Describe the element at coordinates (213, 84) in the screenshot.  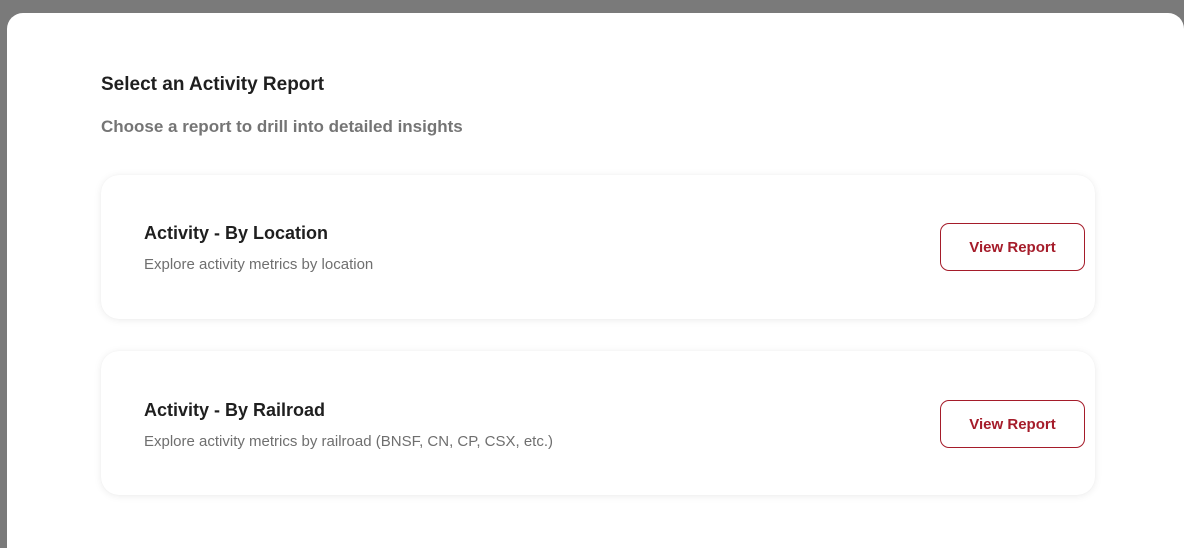
I see `dialog-title: Select an Activity Report` at that location.